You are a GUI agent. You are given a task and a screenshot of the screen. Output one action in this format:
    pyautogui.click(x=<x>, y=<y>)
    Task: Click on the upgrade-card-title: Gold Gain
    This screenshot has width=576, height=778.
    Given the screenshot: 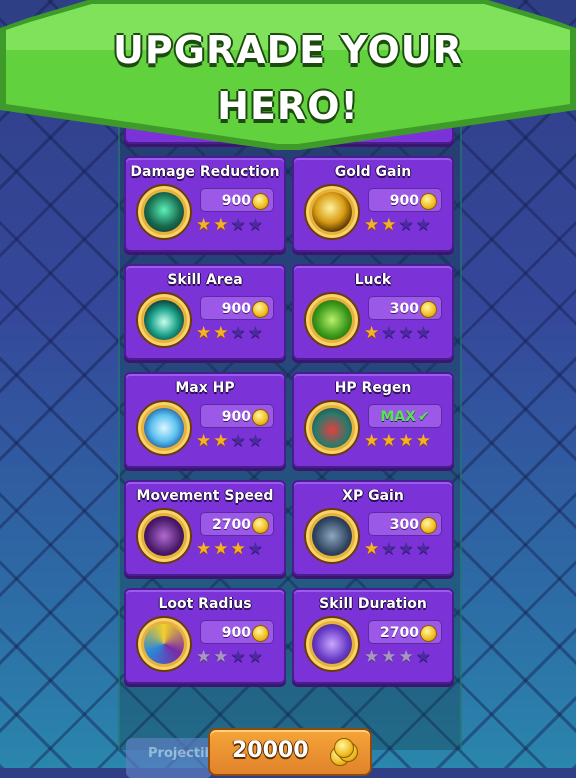 What is the action you would take?
    pyautogui.click(x=373, y=172)
    